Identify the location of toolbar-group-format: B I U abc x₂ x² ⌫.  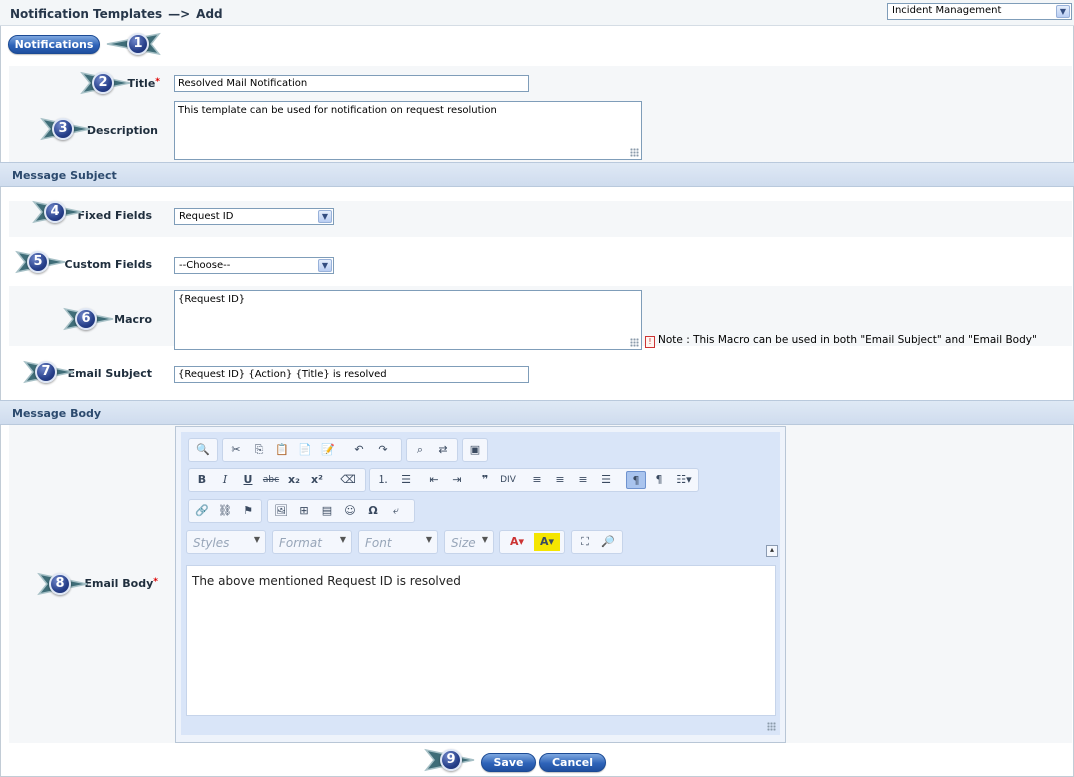
(277, 480).